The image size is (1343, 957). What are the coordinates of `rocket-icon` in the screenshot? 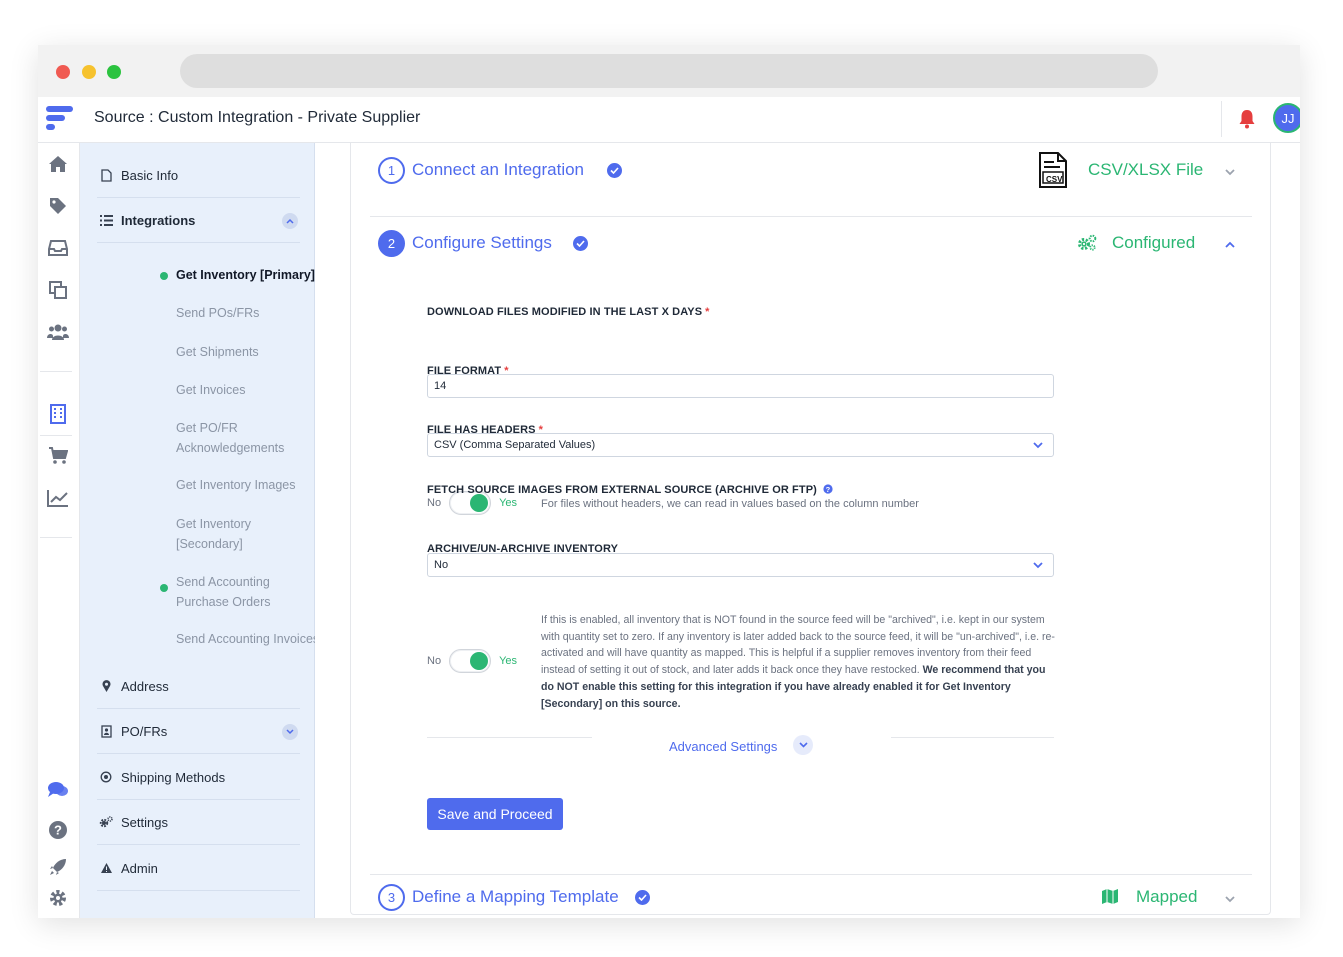 It's located at (58, 867).